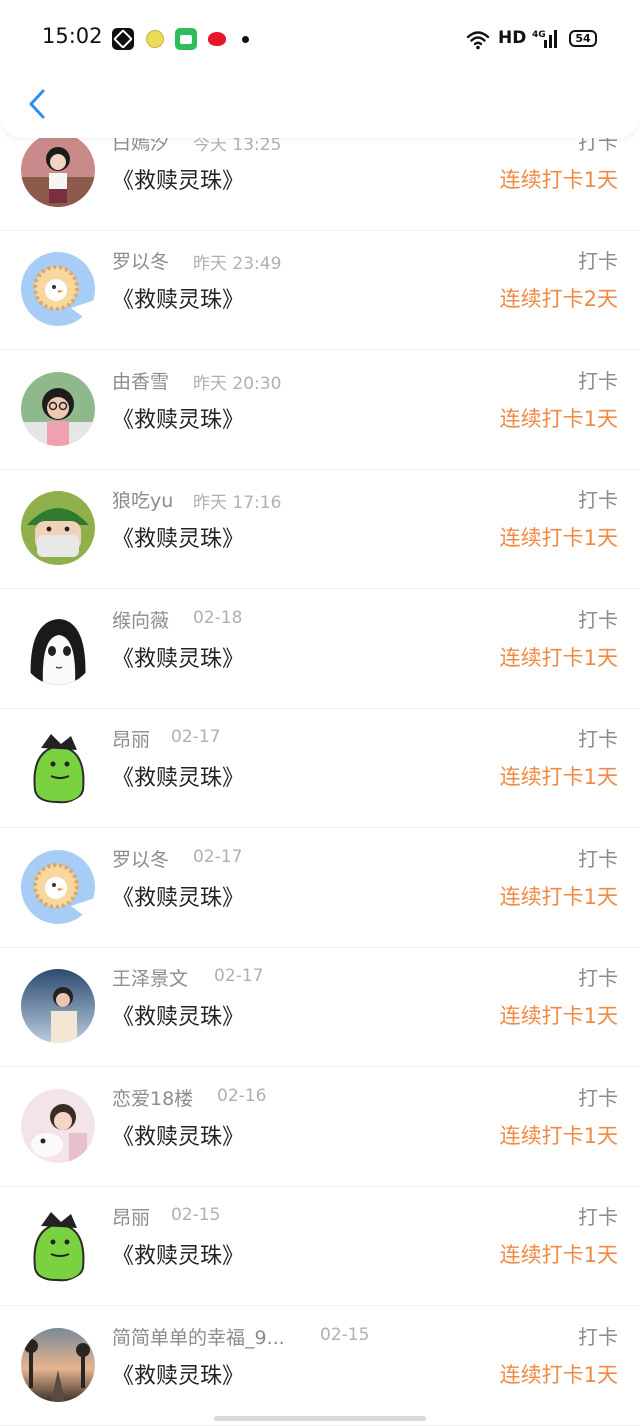 Image resolution: width=640 pixels, height=1426 pixels. What do you see at coordinates (186, 39) in the screenshot?
I see `chat-icon` at bounding box center [186, 39].